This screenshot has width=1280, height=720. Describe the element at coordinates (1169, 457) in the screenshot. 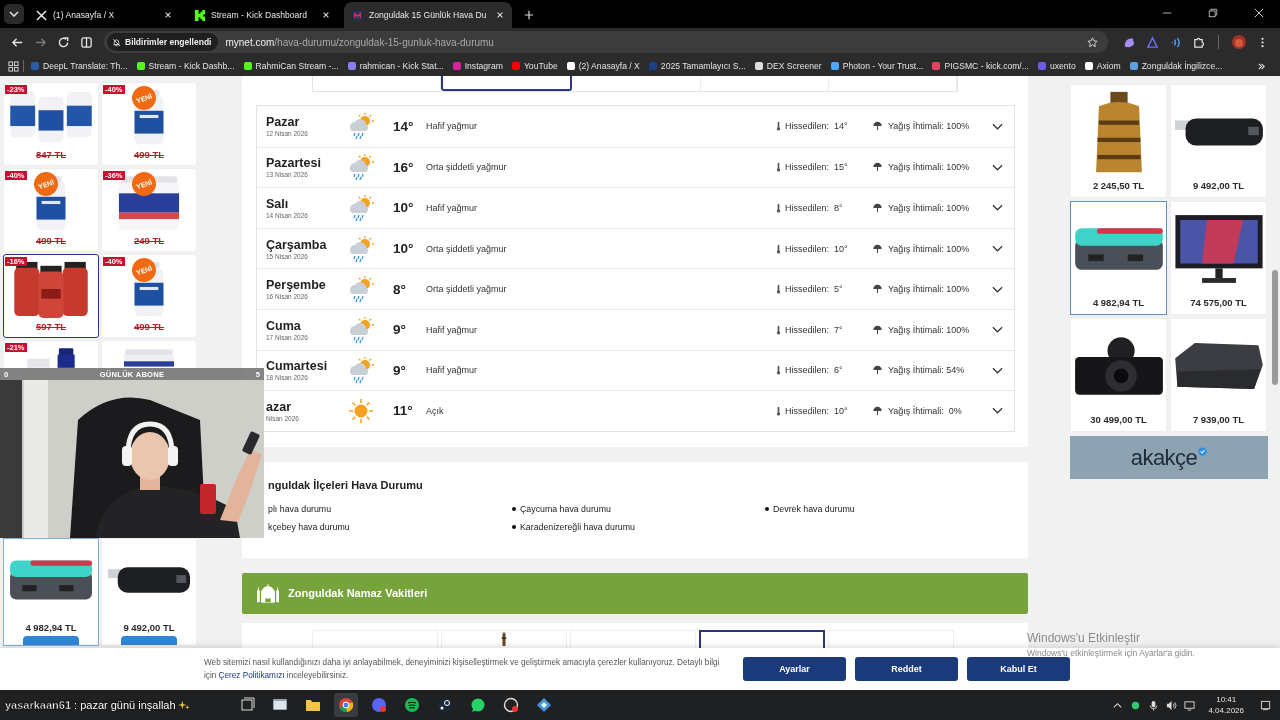

I see `ad-banner: akakçe` at that location.